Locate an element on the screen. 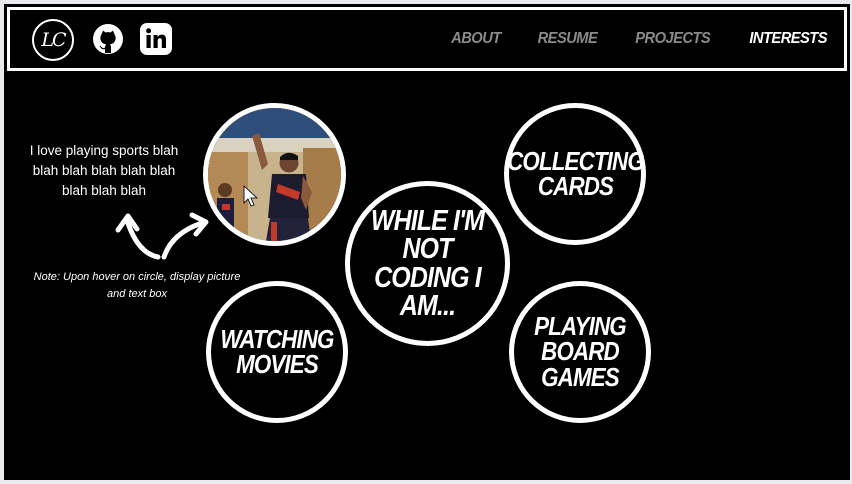 The height and width of the screenshot is (484, 852). nav-link-resume: RESUME is located at coordinates (568, 39).